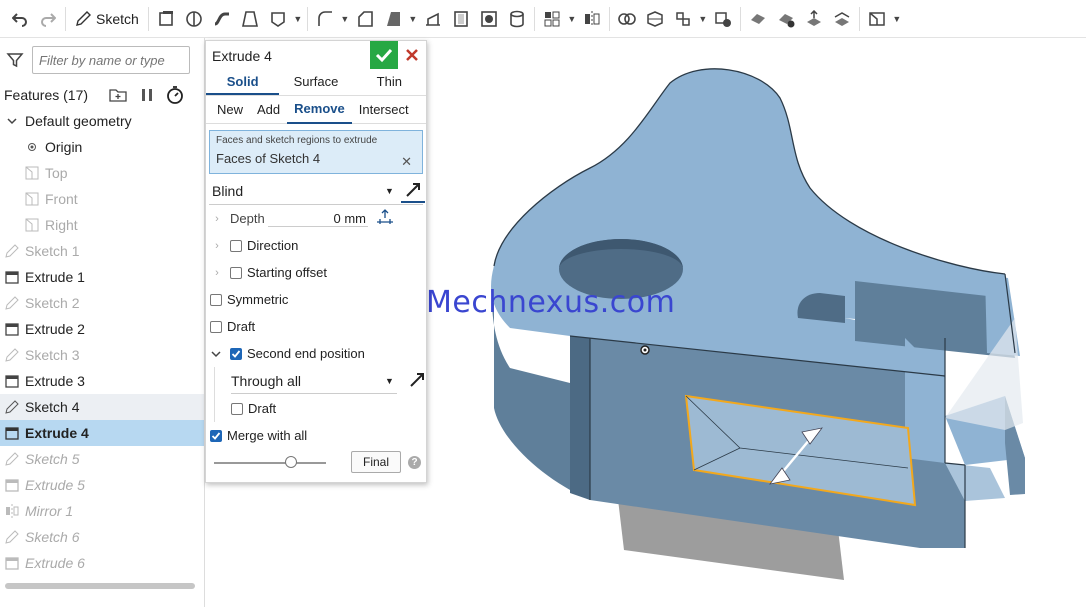 Image resolution: width=1086 pixels, height=610 pixels. What do you see at coordinates (318, 219) in the screenshot?
I see `depth-input: 0 mm` at bounding box center [318, 219].